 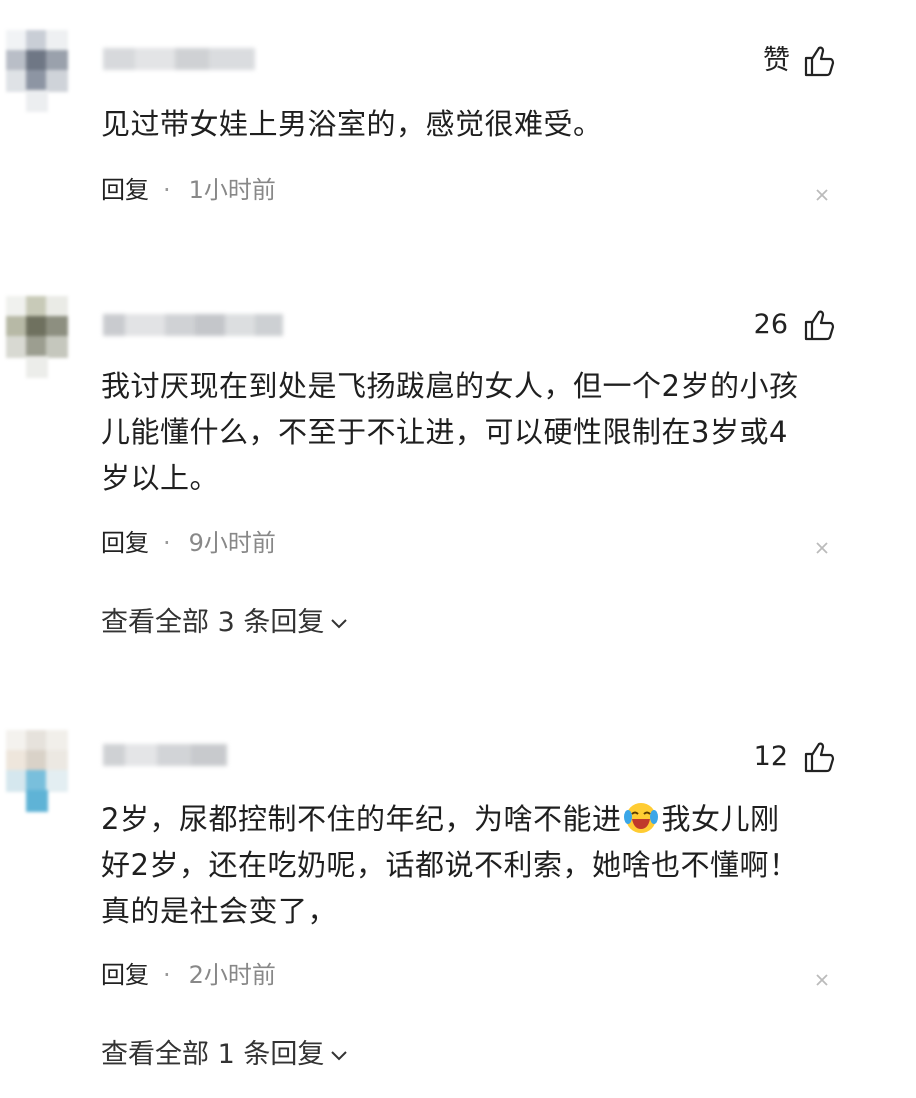 I want to click on timestamp: 9小时前, so click(x=232, y=543).